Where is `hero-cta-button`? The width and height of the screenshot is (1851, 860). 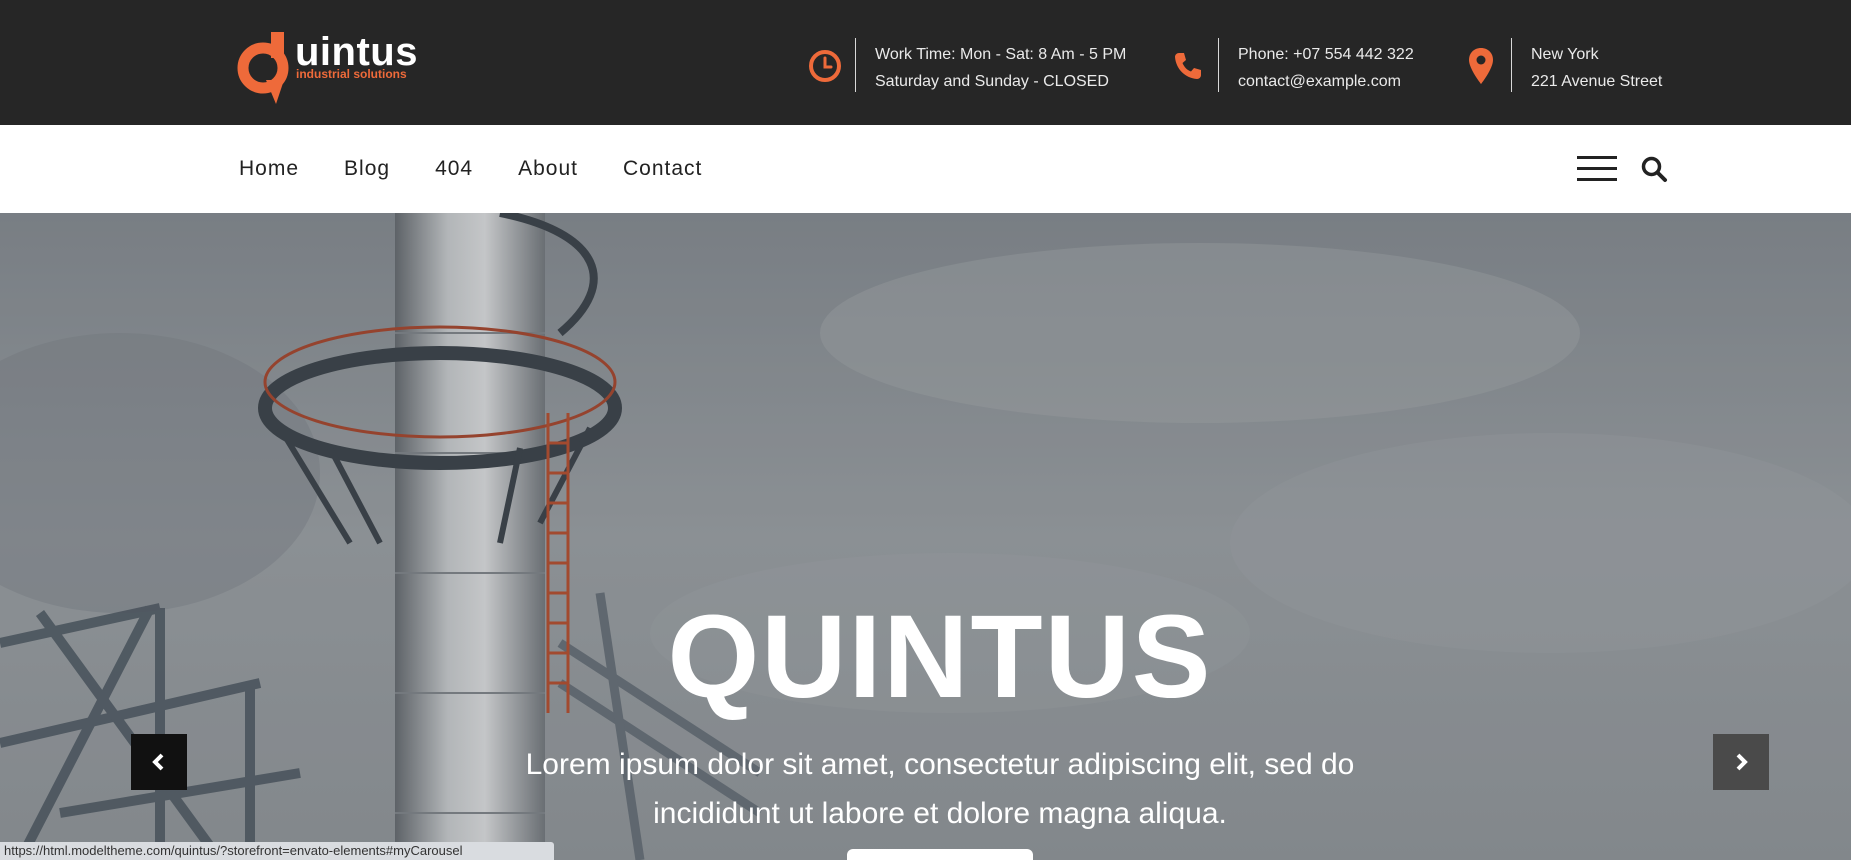 hero-cta-button is located at coordinates (940, 854).